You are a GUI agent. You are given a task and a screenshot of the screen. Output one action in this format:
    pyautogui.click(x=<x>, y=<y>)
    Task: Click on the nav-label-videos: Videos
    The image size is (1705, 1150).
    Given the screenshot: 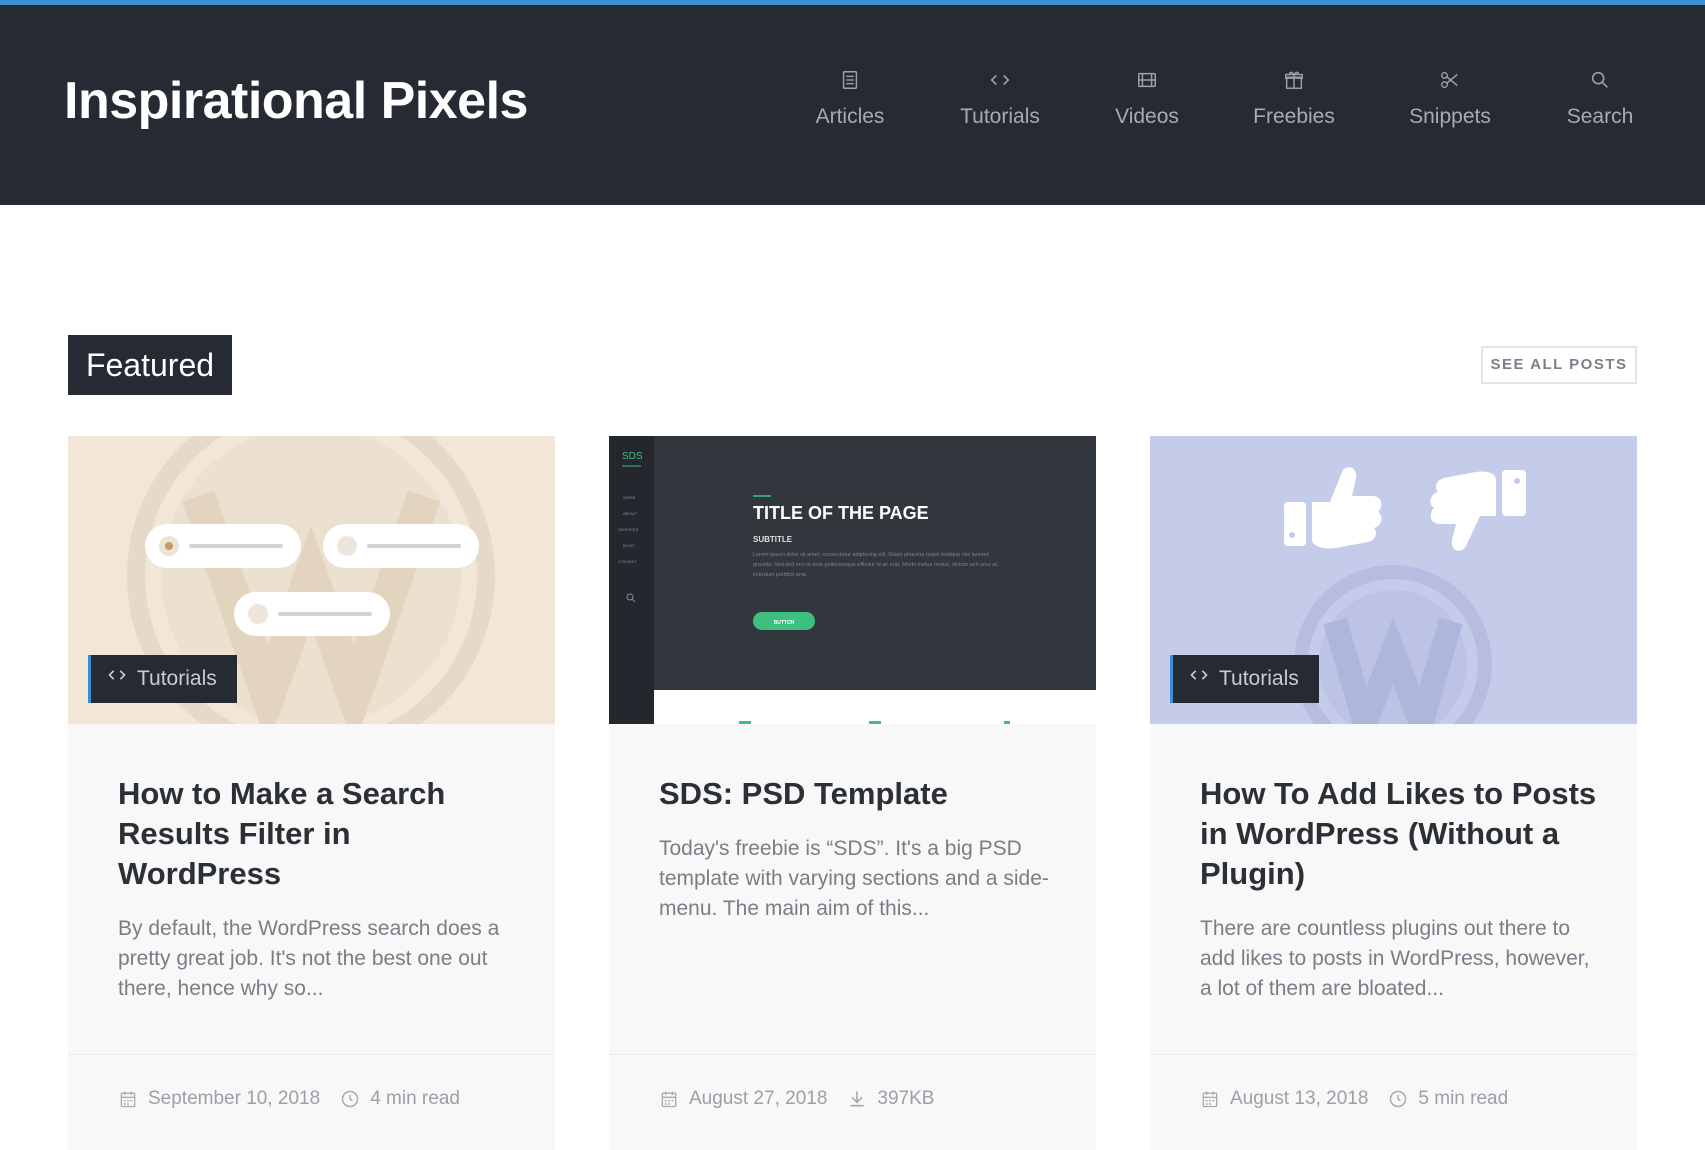 What is the action you would take?
    pyautogui.click(x=1147, y=116)
    